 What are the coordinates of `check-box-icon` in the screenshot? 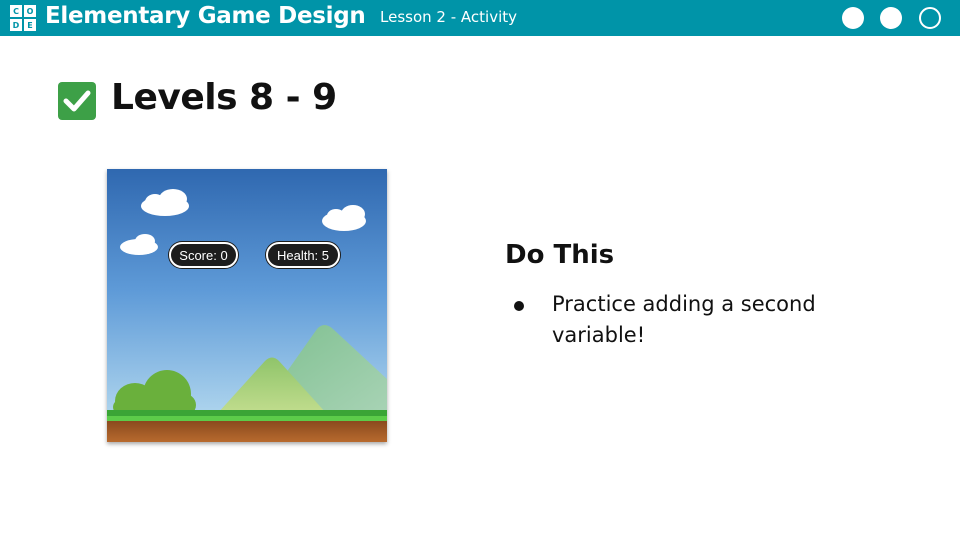 It's located at (77, 101).